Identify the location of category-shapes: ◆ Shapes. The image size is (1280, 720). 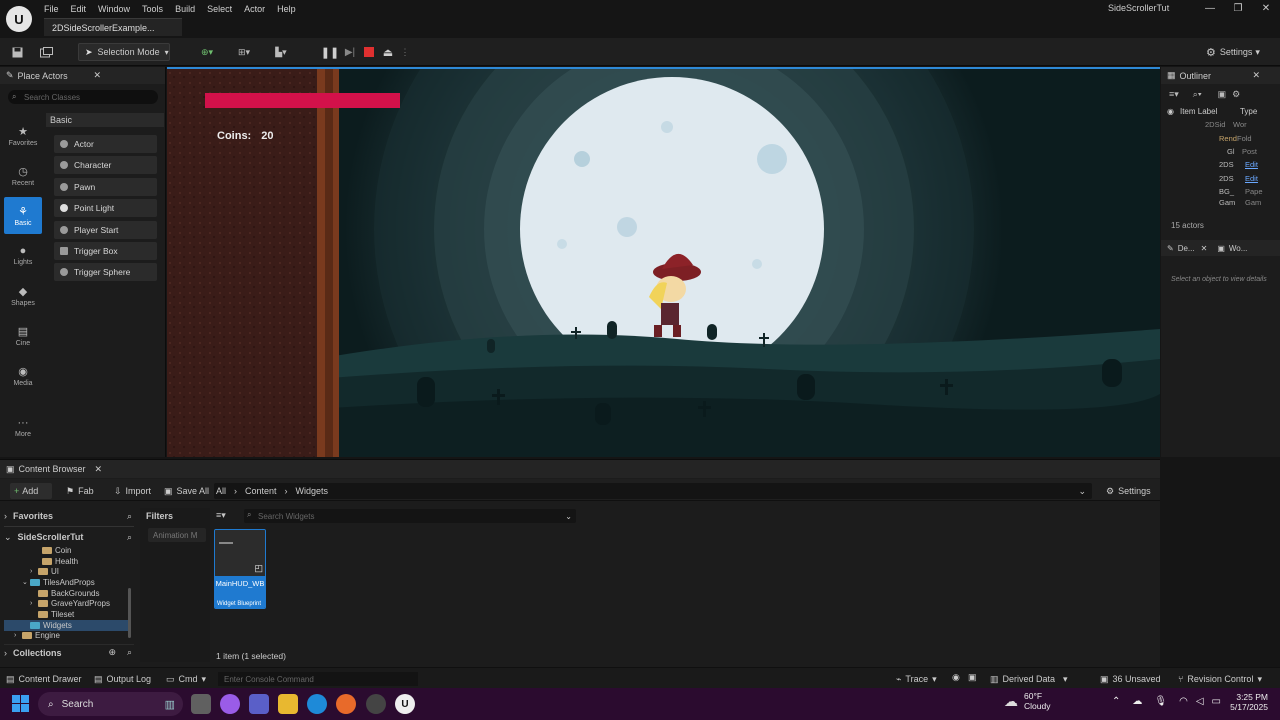
(23, 295).